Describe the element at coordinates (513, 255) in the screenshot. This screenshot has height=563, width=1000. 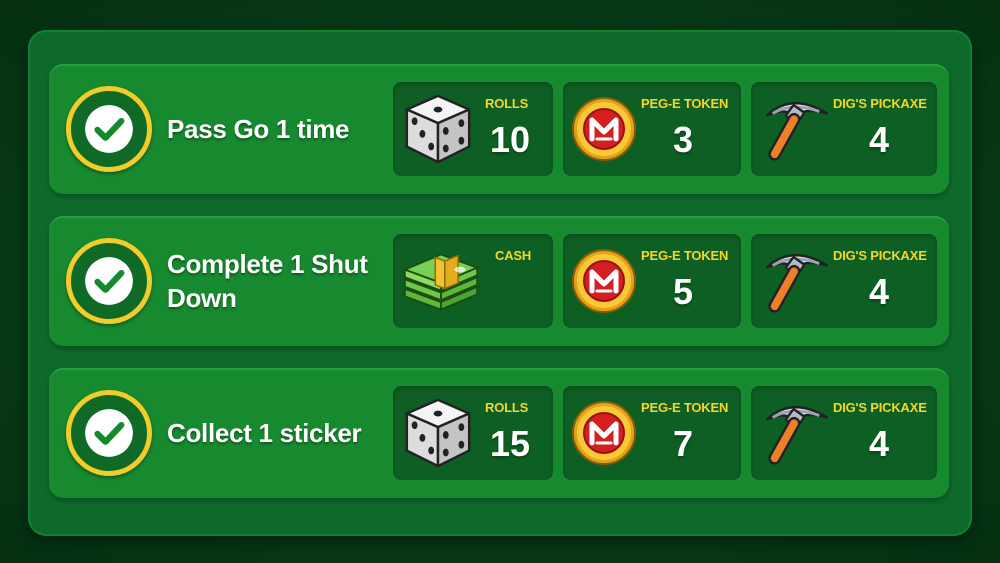
I see `reward-label: CASH` at that location.